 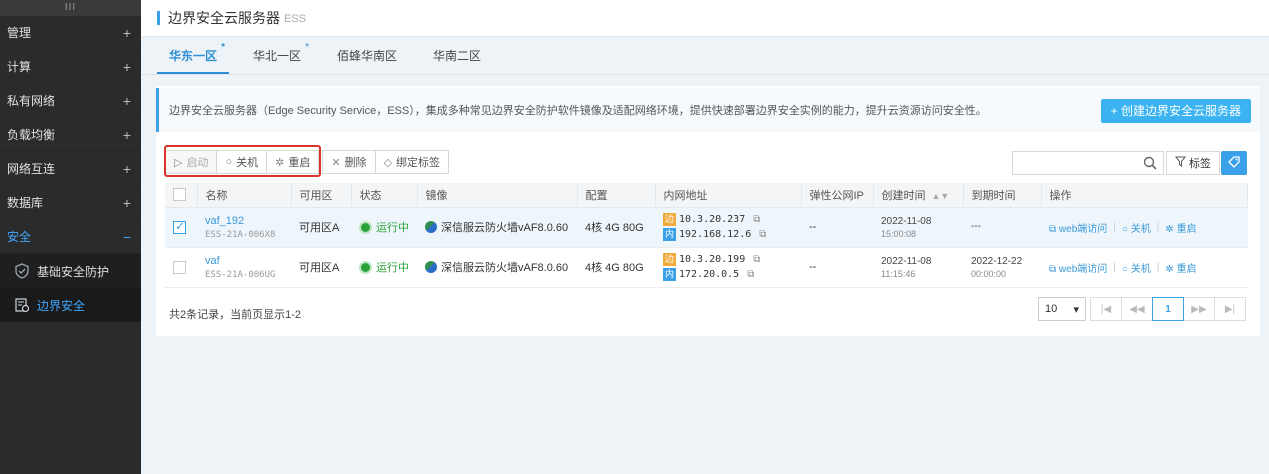 What do you see at coordinates (70, 203) in the screenshot?
I see `sidebar-item-database: 数据库 +` at bounding box center [70, 203].